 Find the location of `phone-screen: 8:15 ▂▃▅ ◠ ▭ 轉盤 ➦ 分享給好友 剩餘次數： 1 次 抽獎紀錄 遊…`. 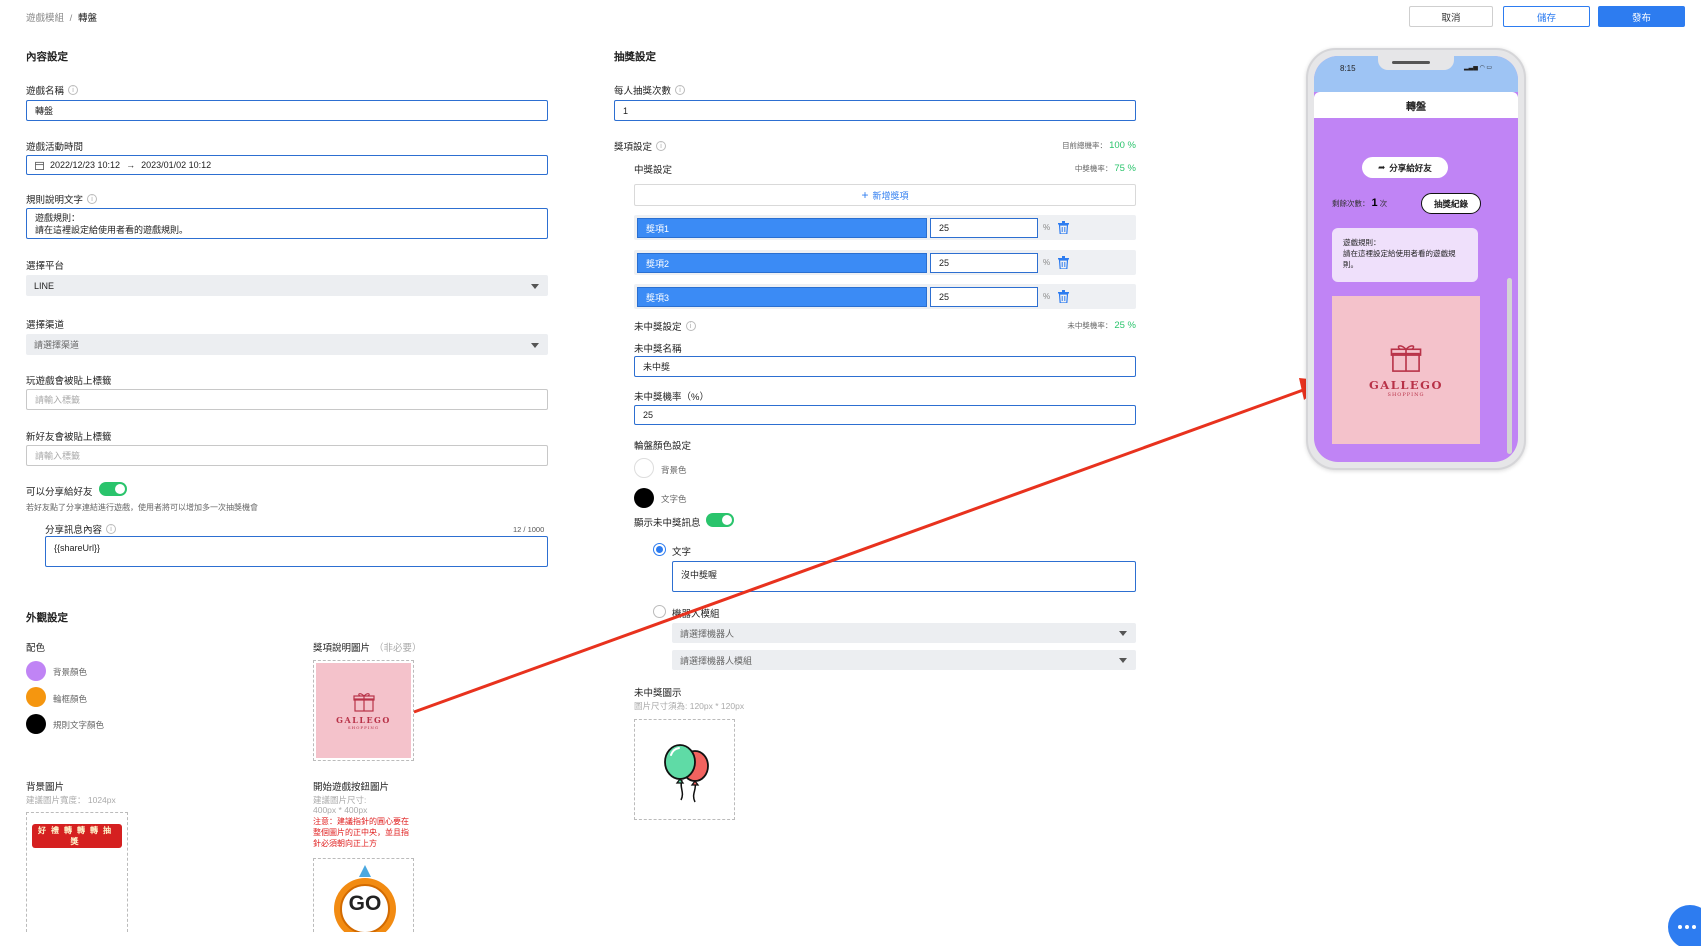

phone-screen: 8:15 ▂▃▅ ◠ ▭ 轉盤 ➦ 分享給好友 剩餘次數： 1 次 抽獎紀錄 遊… is located at coordinates (1416, 259).